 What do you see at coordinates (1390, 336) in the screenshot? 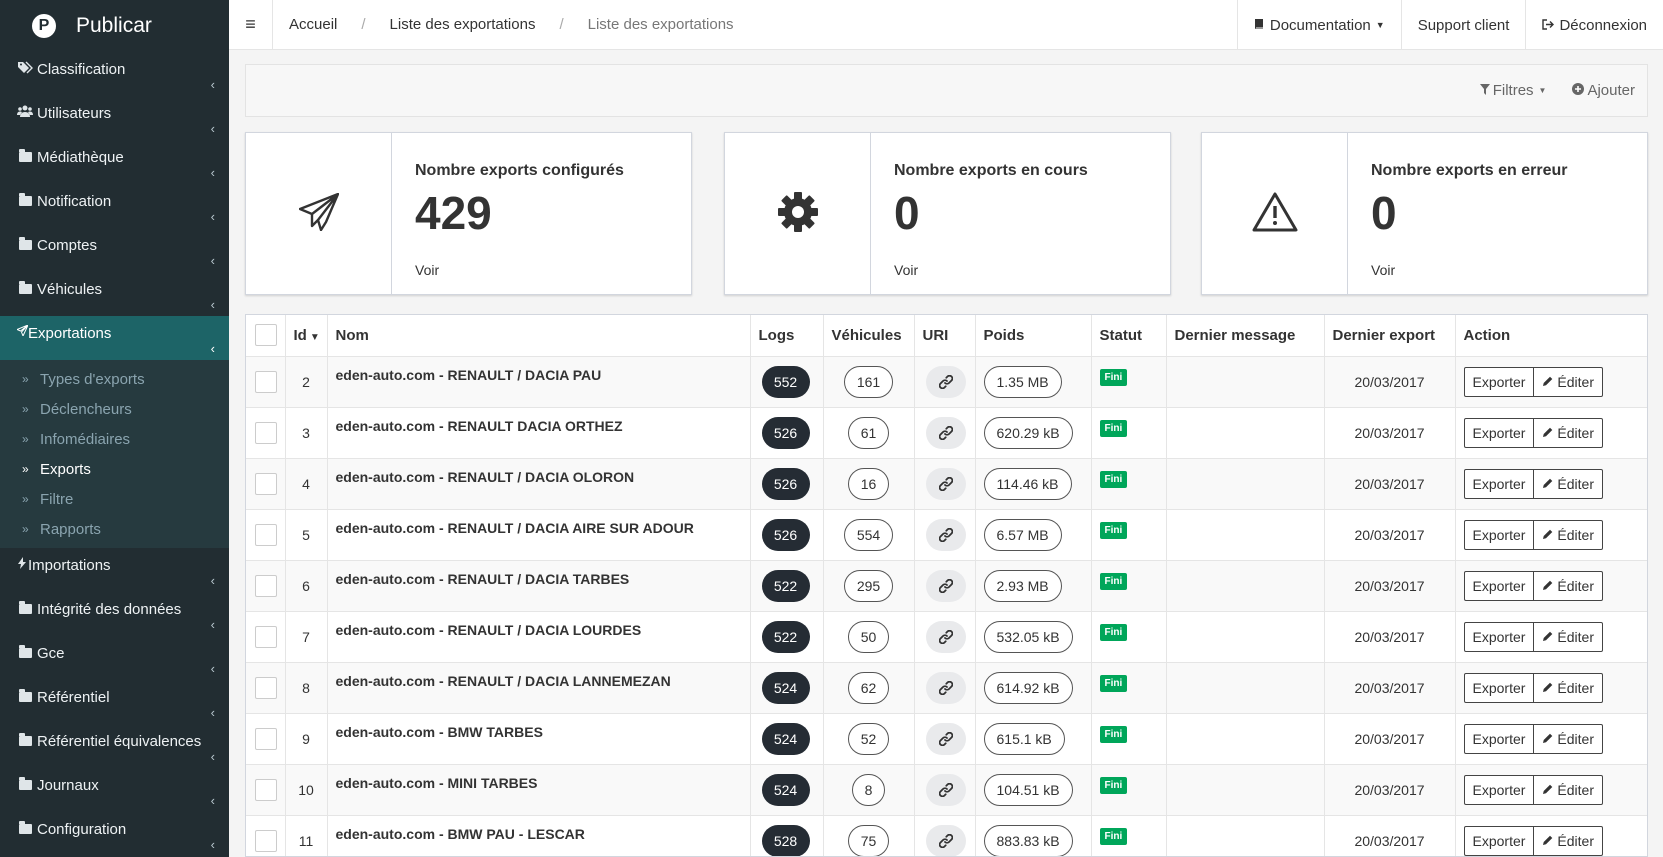
I see `header-dernier-export: Dernier export` at bounding box center [1390, 336].